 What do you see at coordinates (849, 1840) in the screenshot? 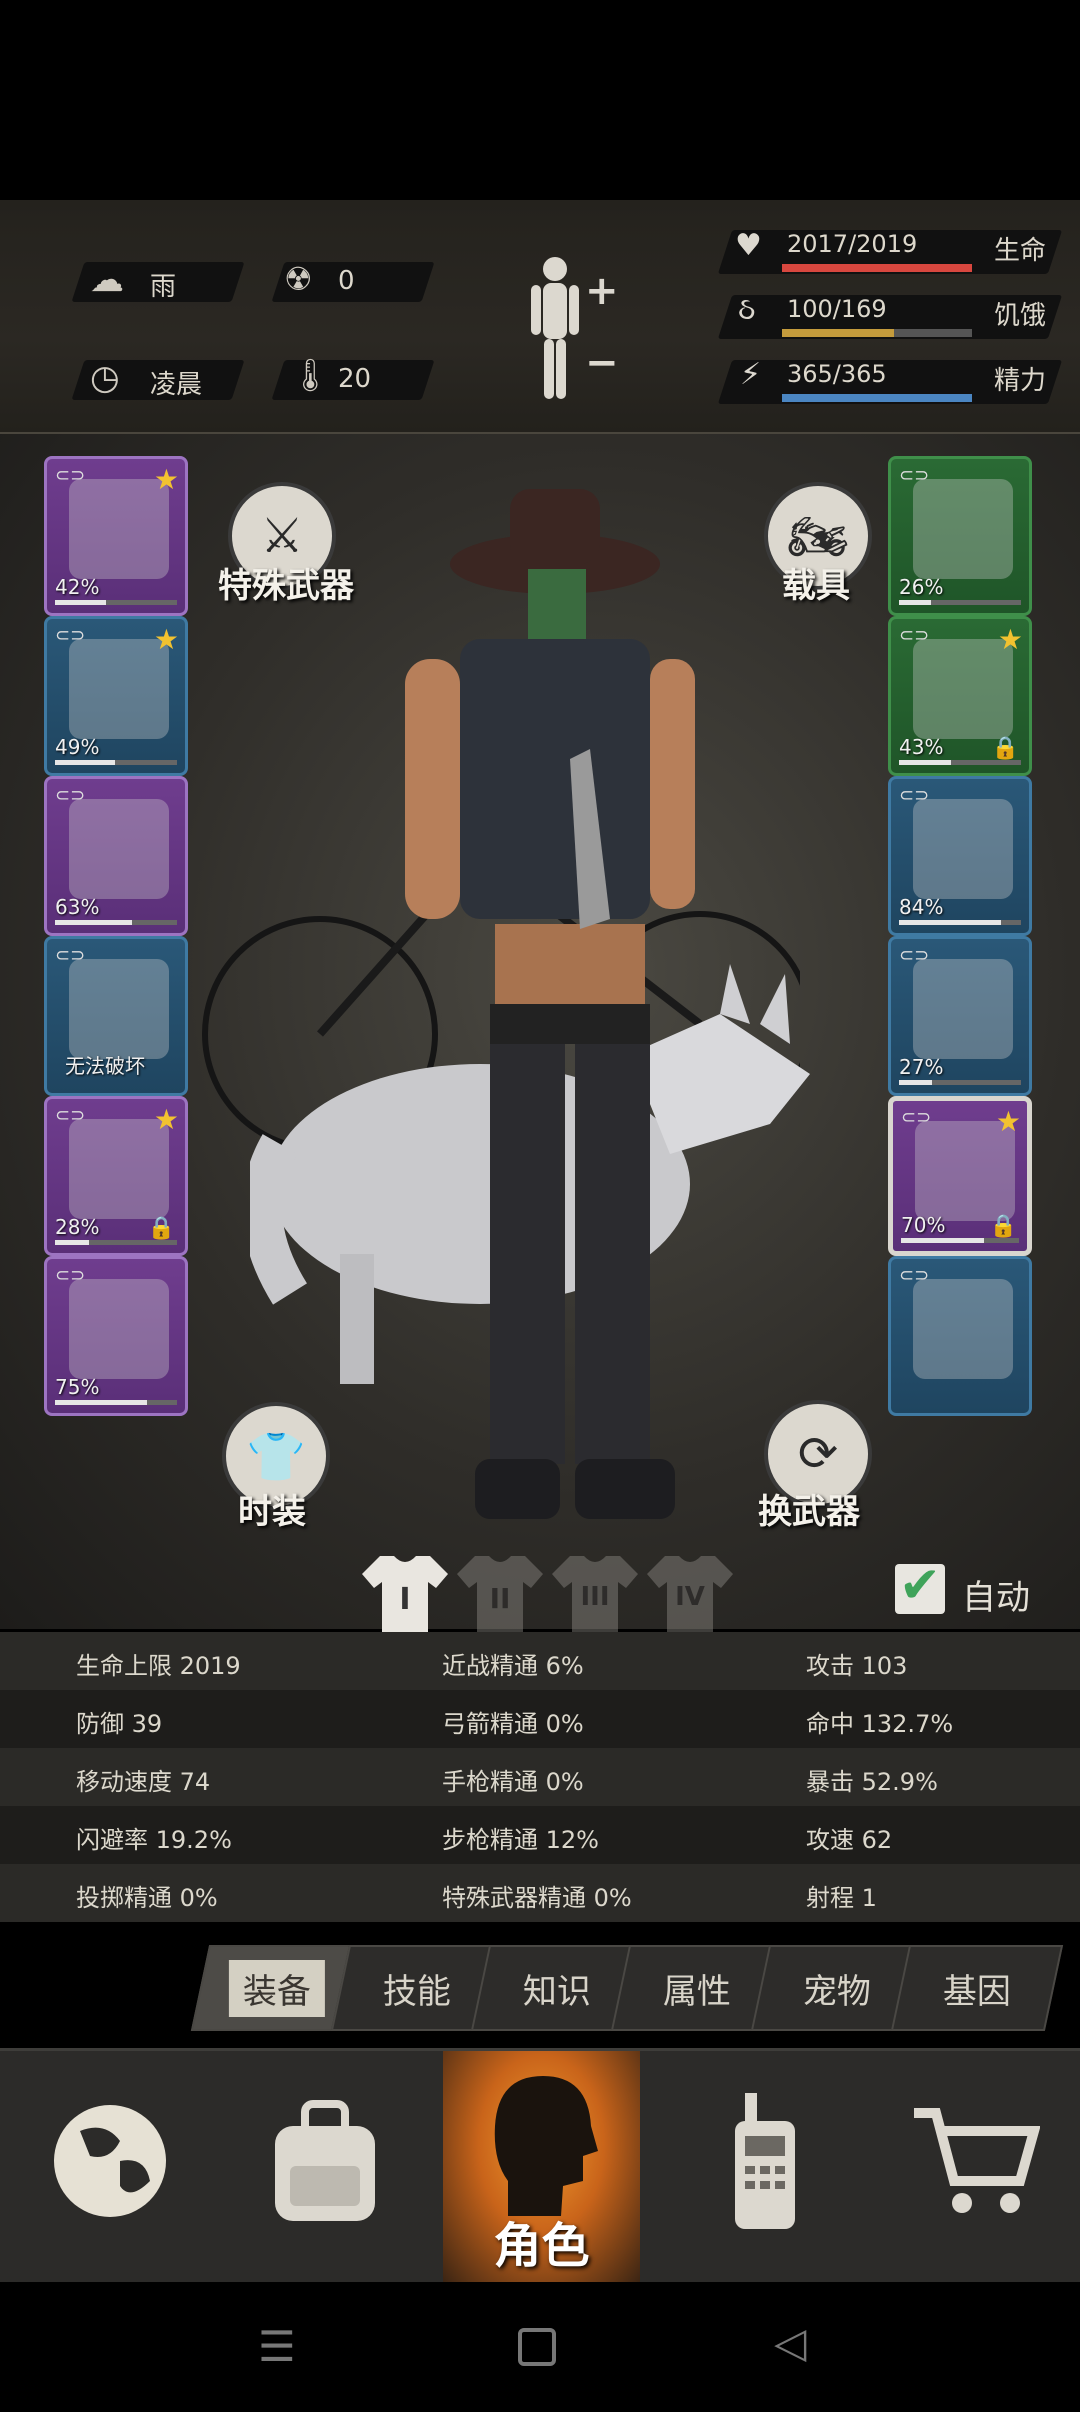
I see `stat-value: 攻速 62` at bounding box center [849, 1840].